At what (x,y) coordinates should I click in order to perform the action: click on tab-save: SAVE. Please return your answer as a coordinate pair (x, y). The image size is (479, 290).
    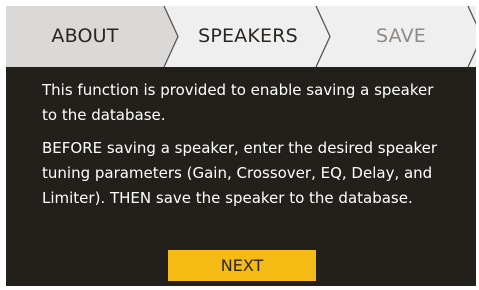
    Looking at the image, I should click on (401, 36).